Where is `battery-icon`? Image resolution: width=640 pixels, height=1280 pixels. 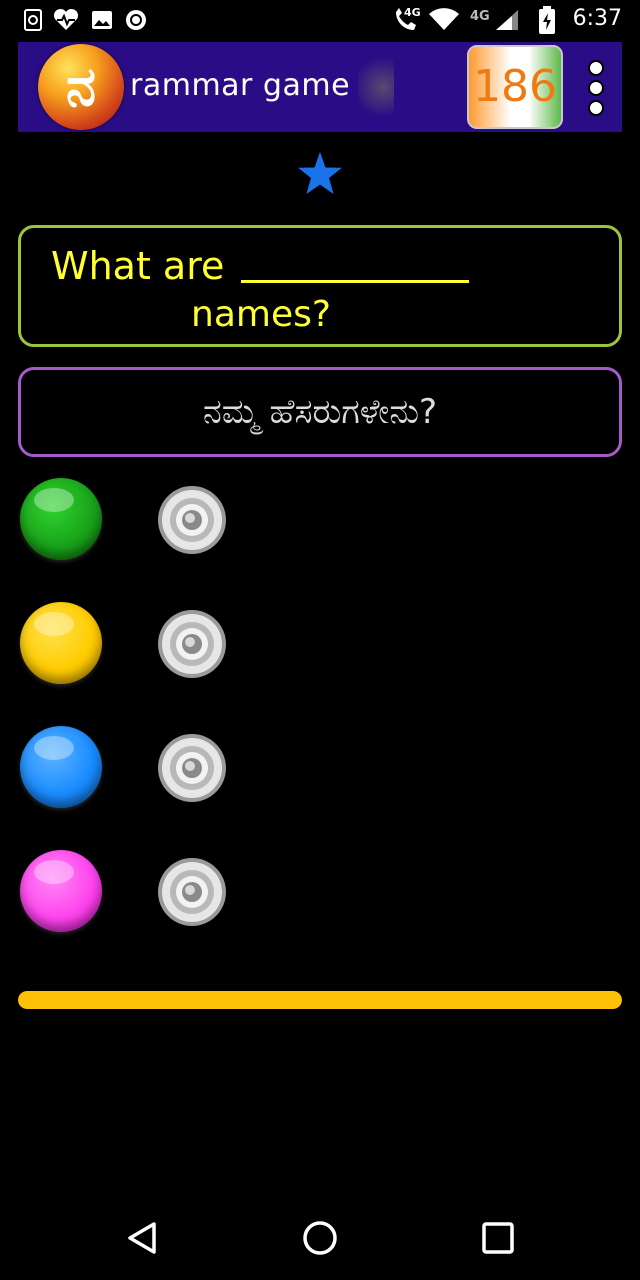
battery-icon is located at coordinates (547, 20).